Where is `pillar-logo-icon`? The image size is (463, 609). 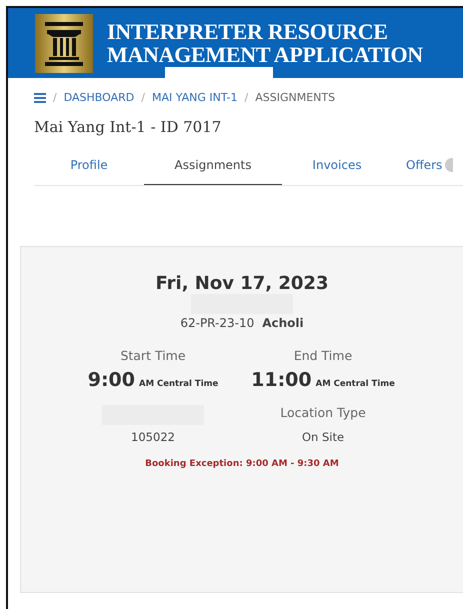
pillar-logo-icon is located at coordinates (64, 43).